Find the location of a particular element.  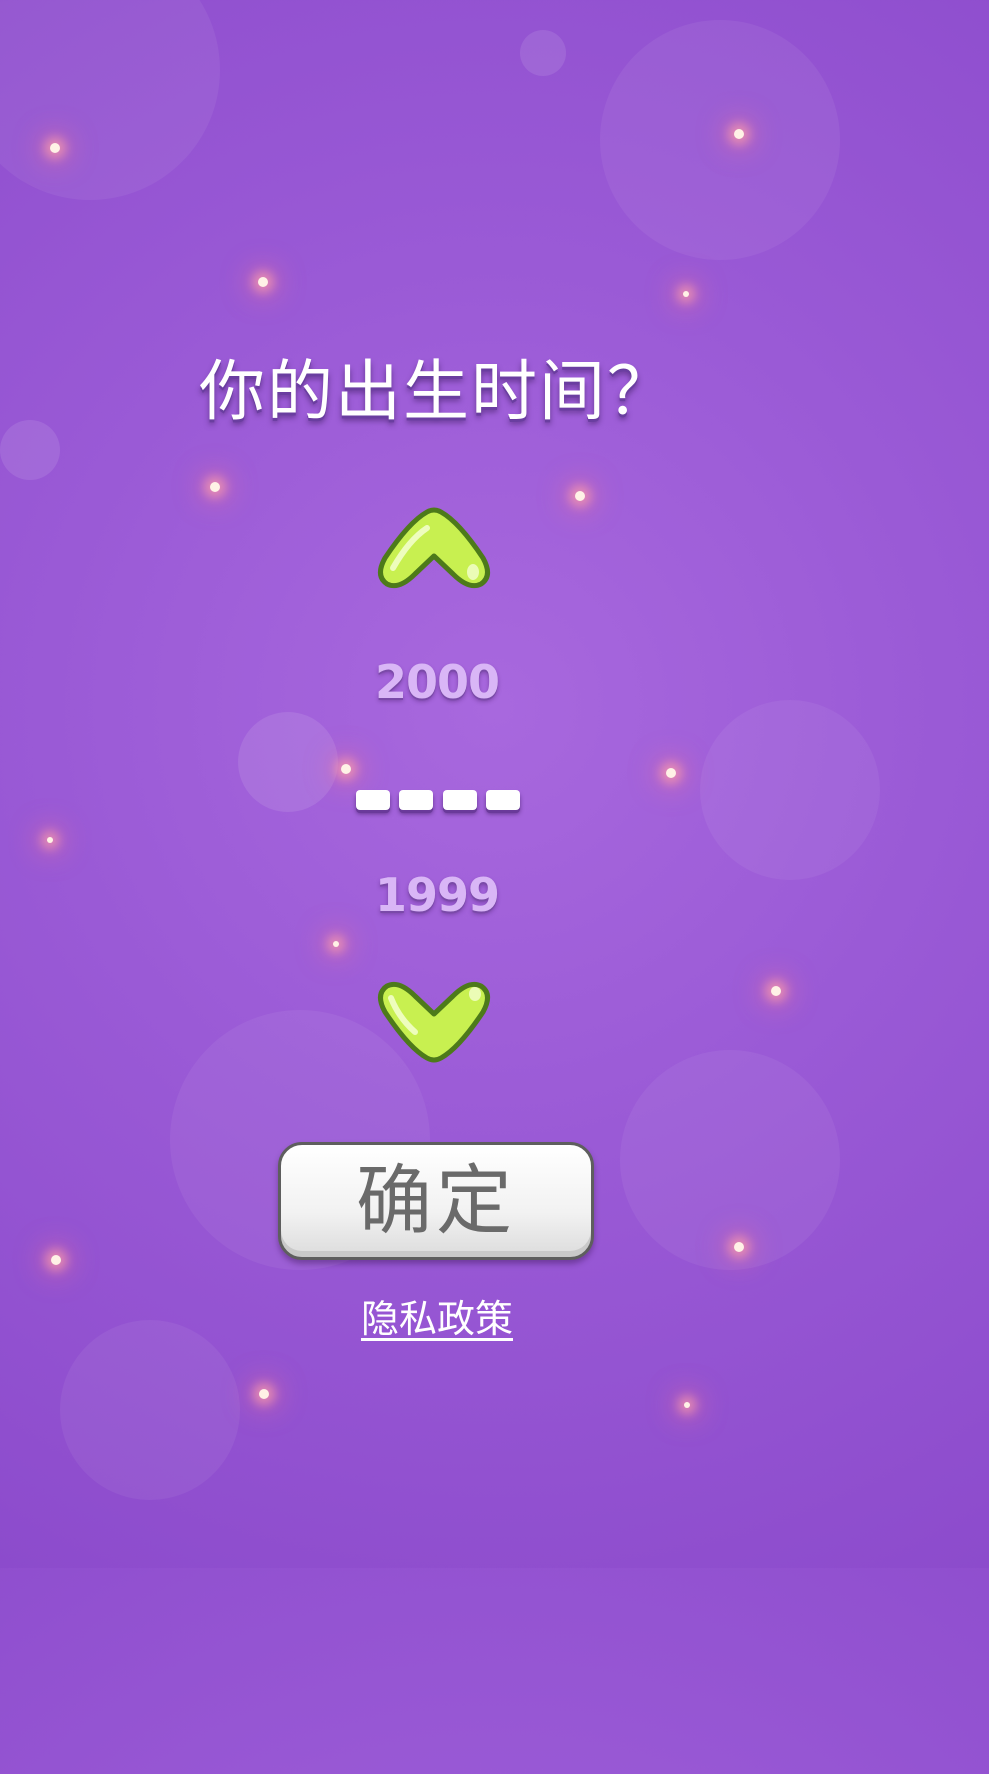

confirm-button-label: 确定 is located at coordinates (436, 1200).